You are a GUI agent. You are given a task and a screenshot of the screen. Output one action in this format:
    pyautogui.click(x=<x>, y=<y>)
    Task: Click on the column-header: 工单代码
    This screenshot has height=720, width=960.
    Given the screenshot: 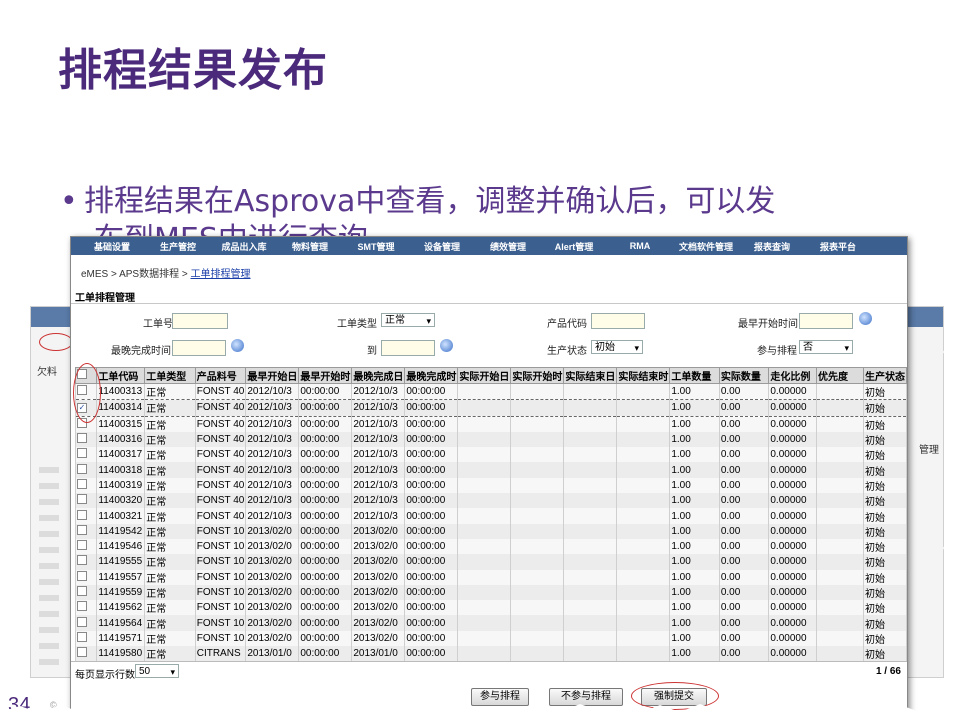 What is the action you would take?
    pyautogui.click(x=121, y=375)
    